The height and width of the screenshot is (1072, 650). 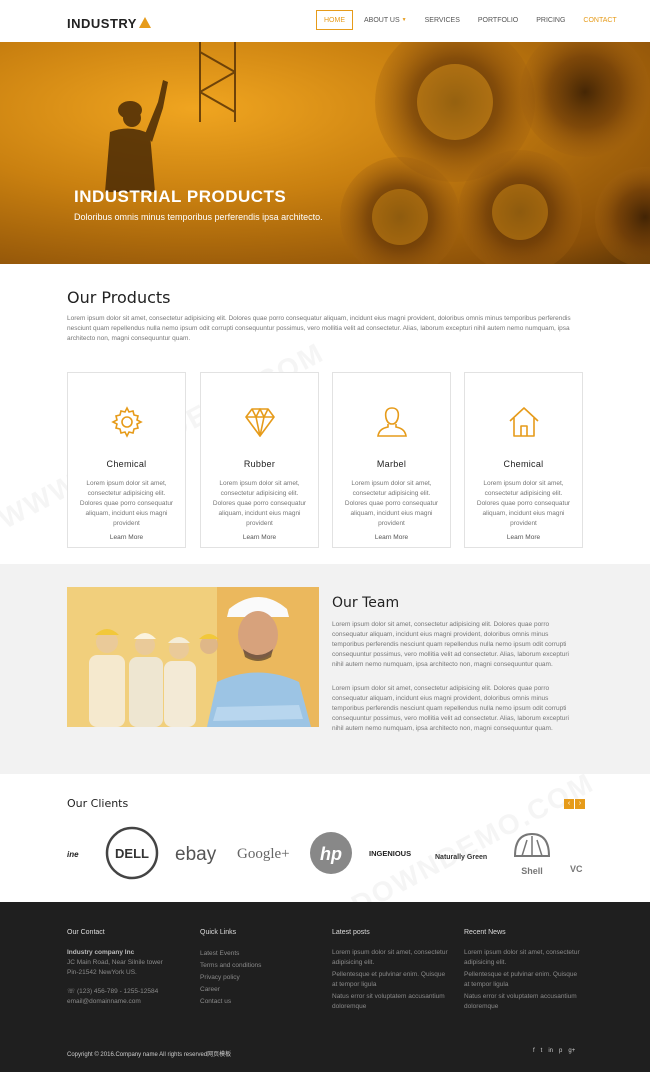 I want to click on phone-number: ☏ (123) 456-789 - 1255-12584, so click(x=127, y=992).